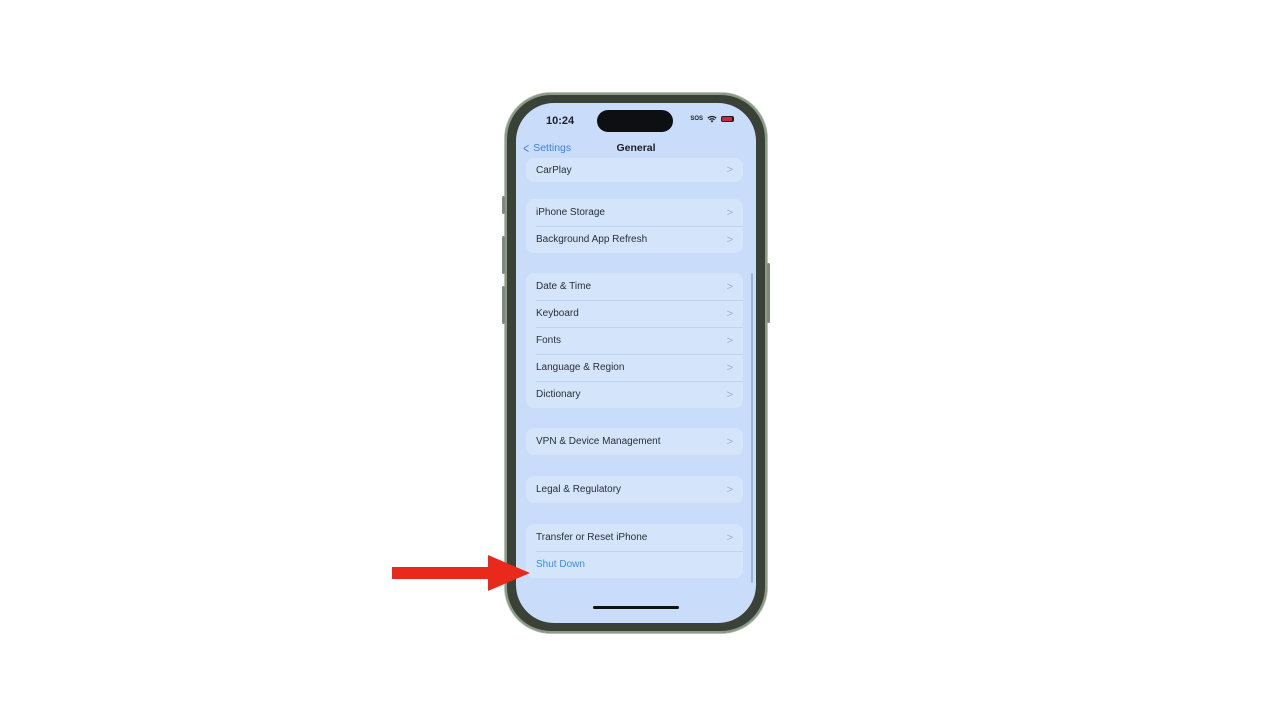 This screenshot has width=1280, height=720. I want to click on status-icons: SOS, so click(712, 119).